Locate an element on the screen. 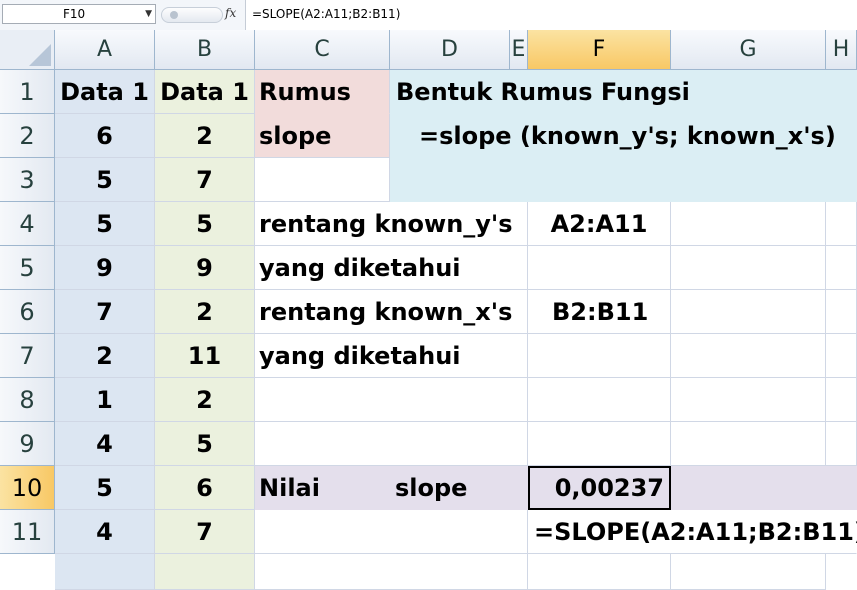 The height and width of the screenshot is (590, 857). row-header-3: 3 is located at coordinates (27, 180).